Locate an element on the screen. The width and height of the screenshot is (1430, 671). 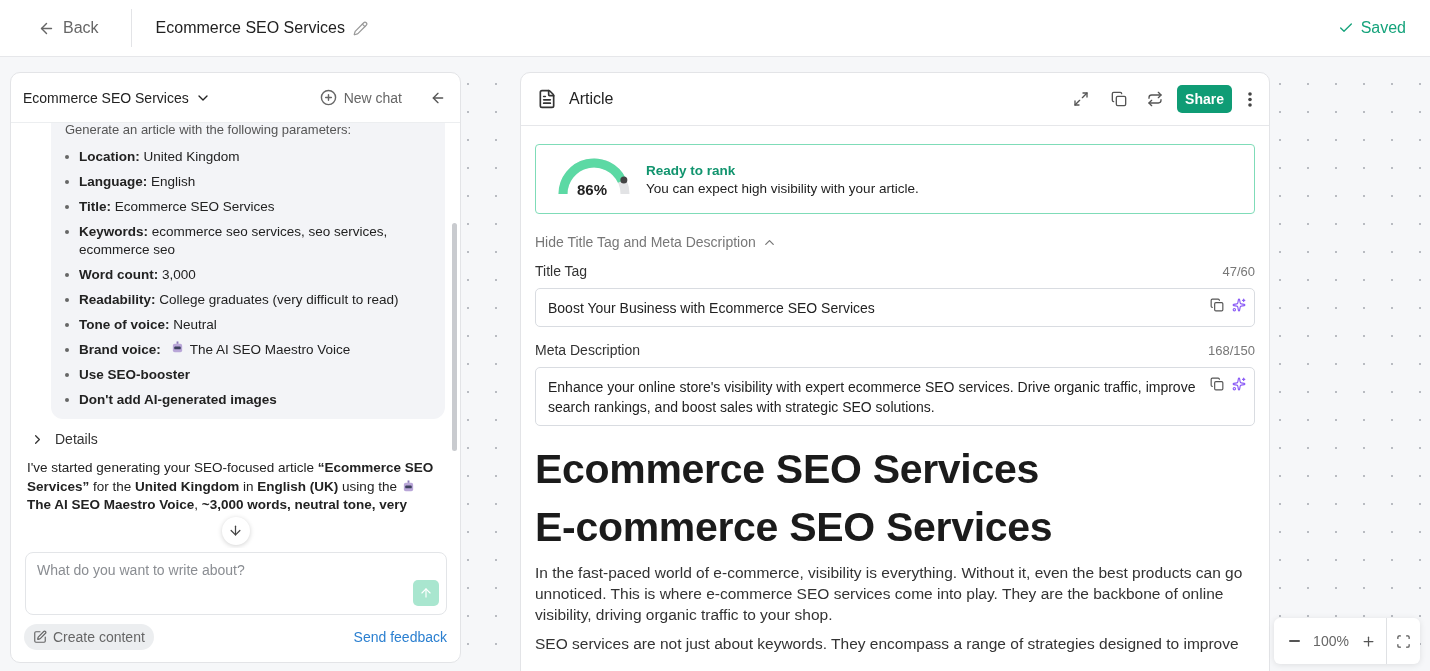
scroll-down-button is located at coordinates (235, 530).